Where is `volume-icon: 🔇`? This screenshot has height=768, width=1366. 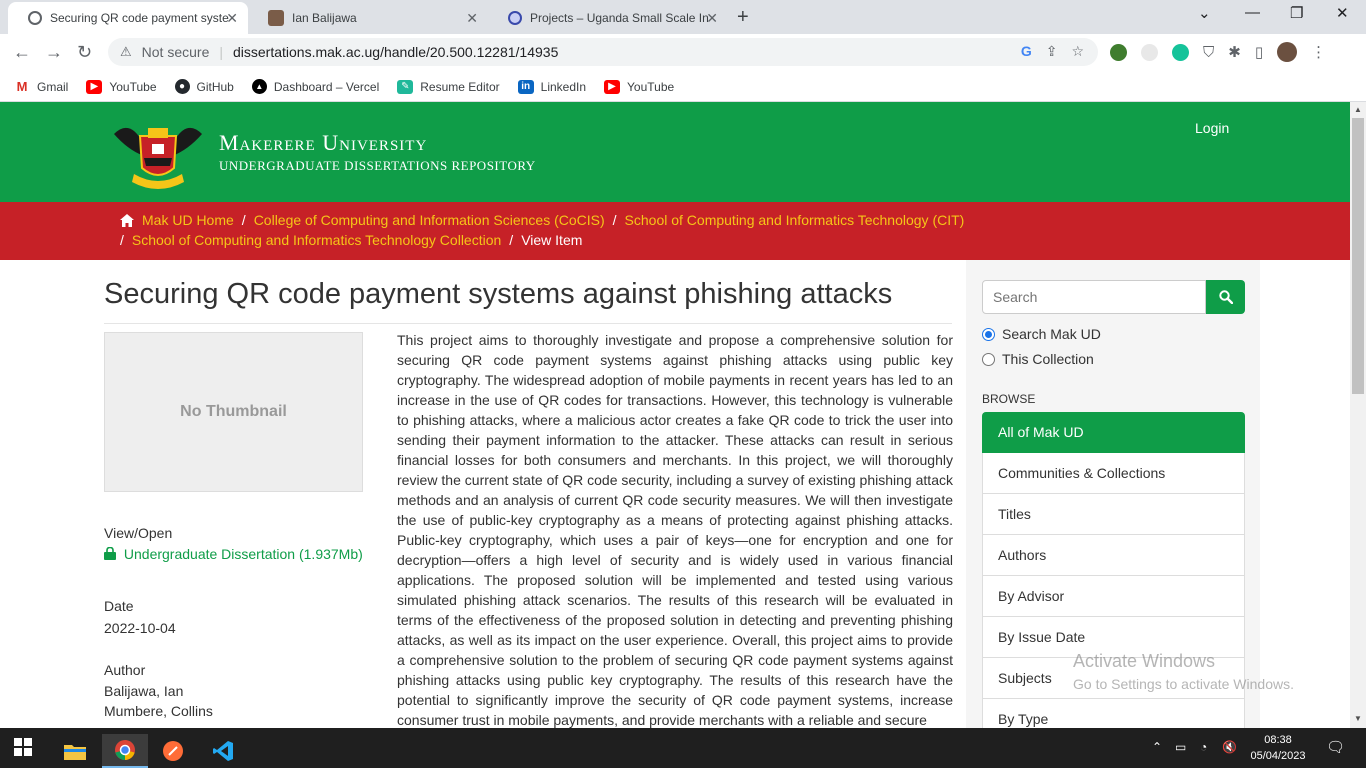 volume-icon: 🔇 is located at coordinates (1229, 747).